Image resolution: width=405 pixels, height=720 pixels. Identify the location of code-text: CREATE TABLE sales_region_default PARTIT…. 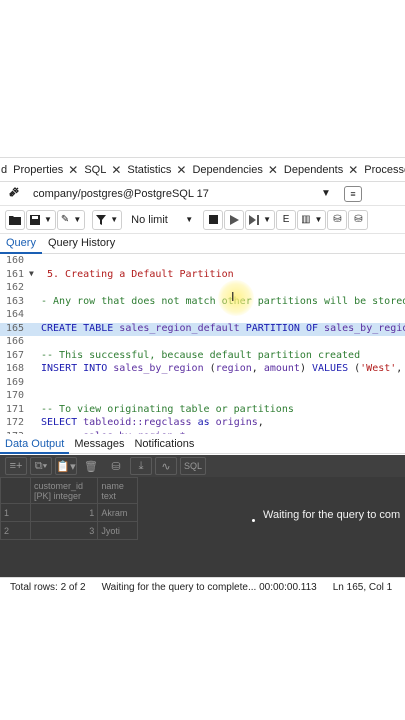
(223, 328).